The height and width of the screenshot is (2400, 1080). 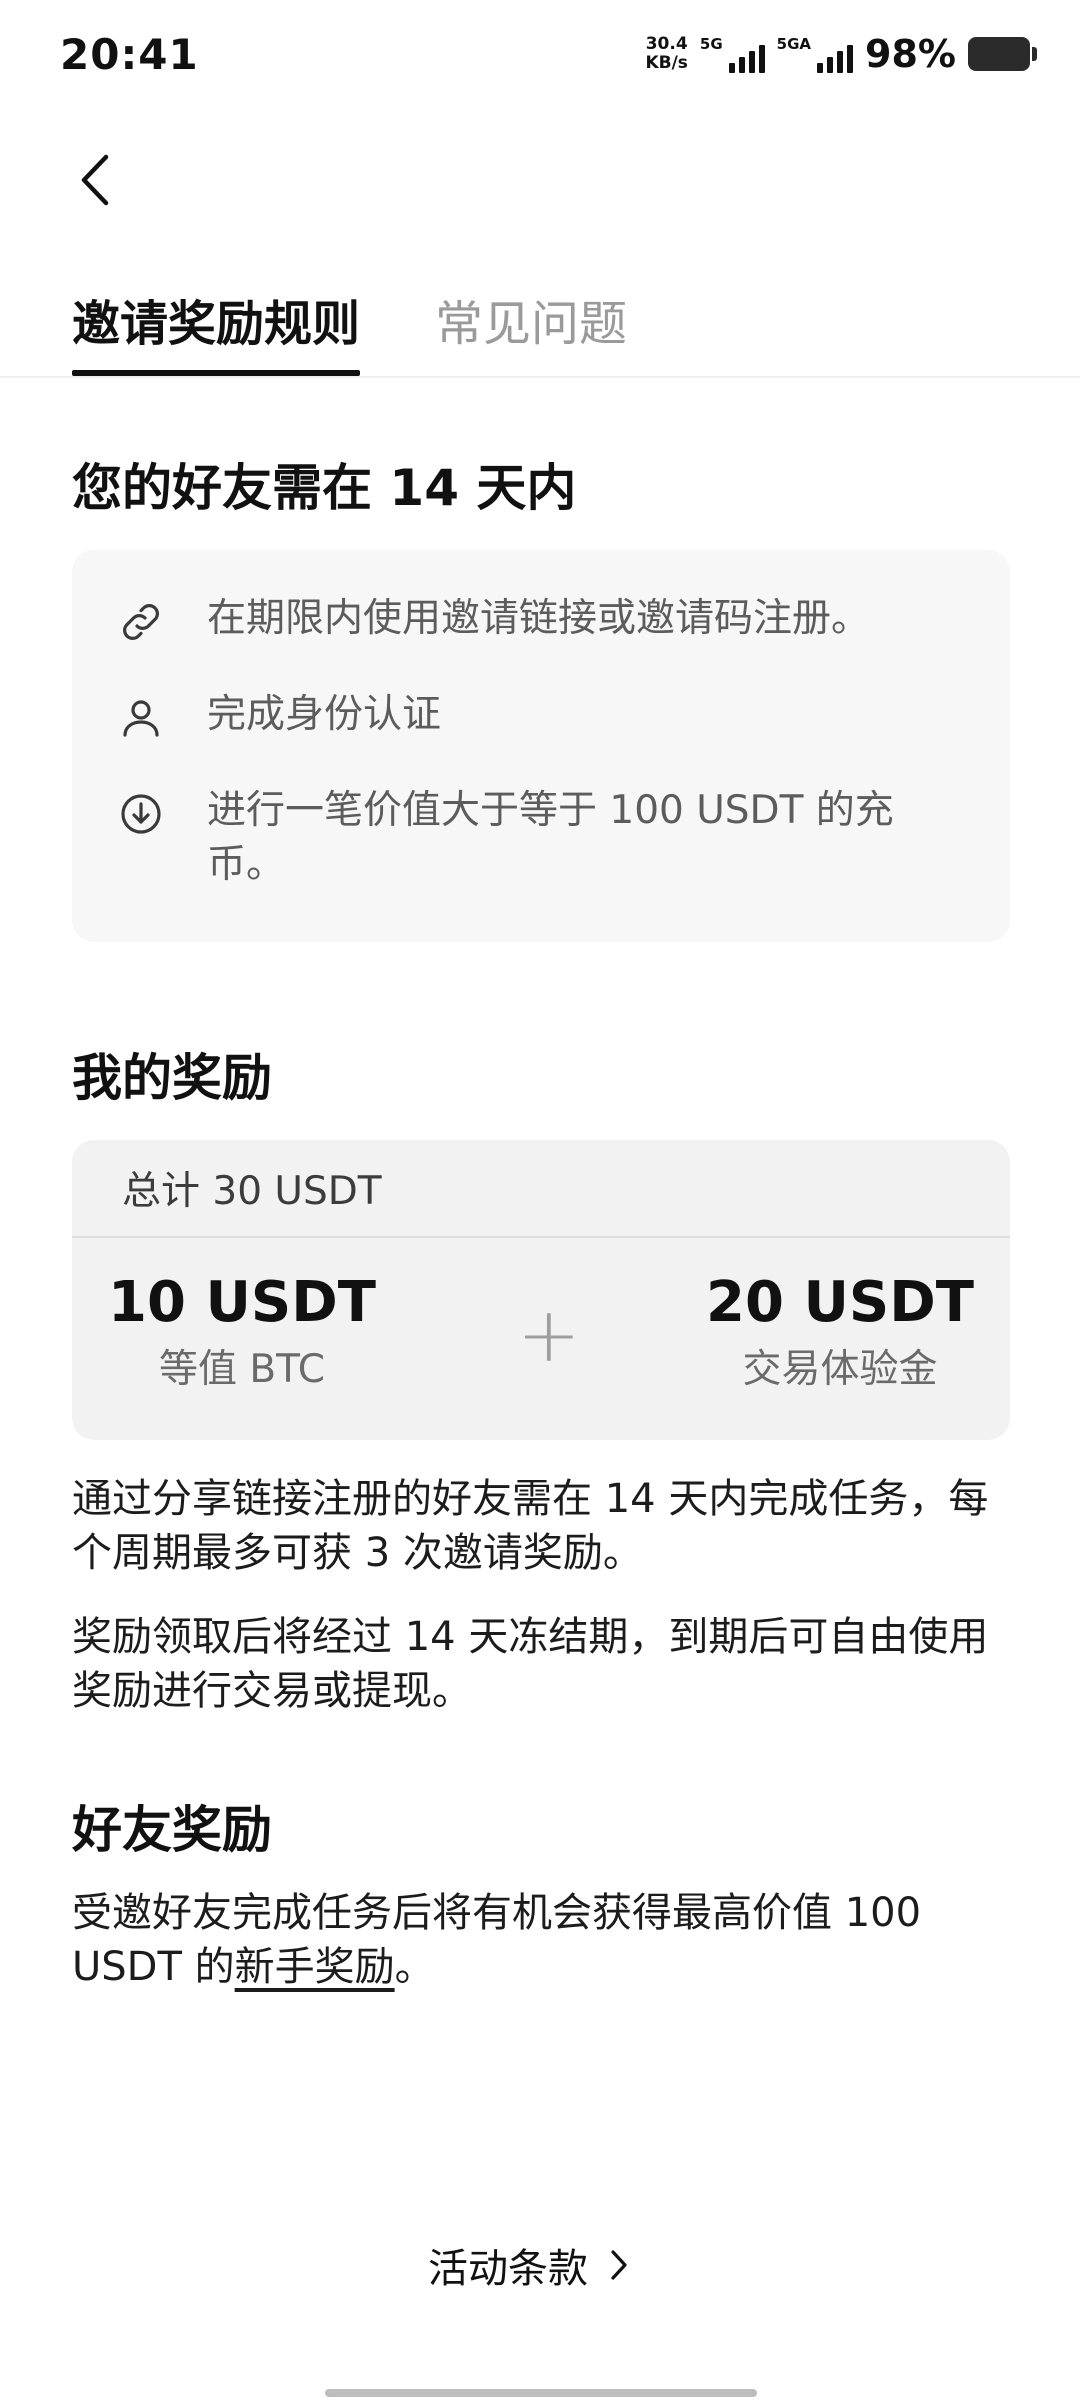 I want to click on link-icon, so click(x=141, y=622).